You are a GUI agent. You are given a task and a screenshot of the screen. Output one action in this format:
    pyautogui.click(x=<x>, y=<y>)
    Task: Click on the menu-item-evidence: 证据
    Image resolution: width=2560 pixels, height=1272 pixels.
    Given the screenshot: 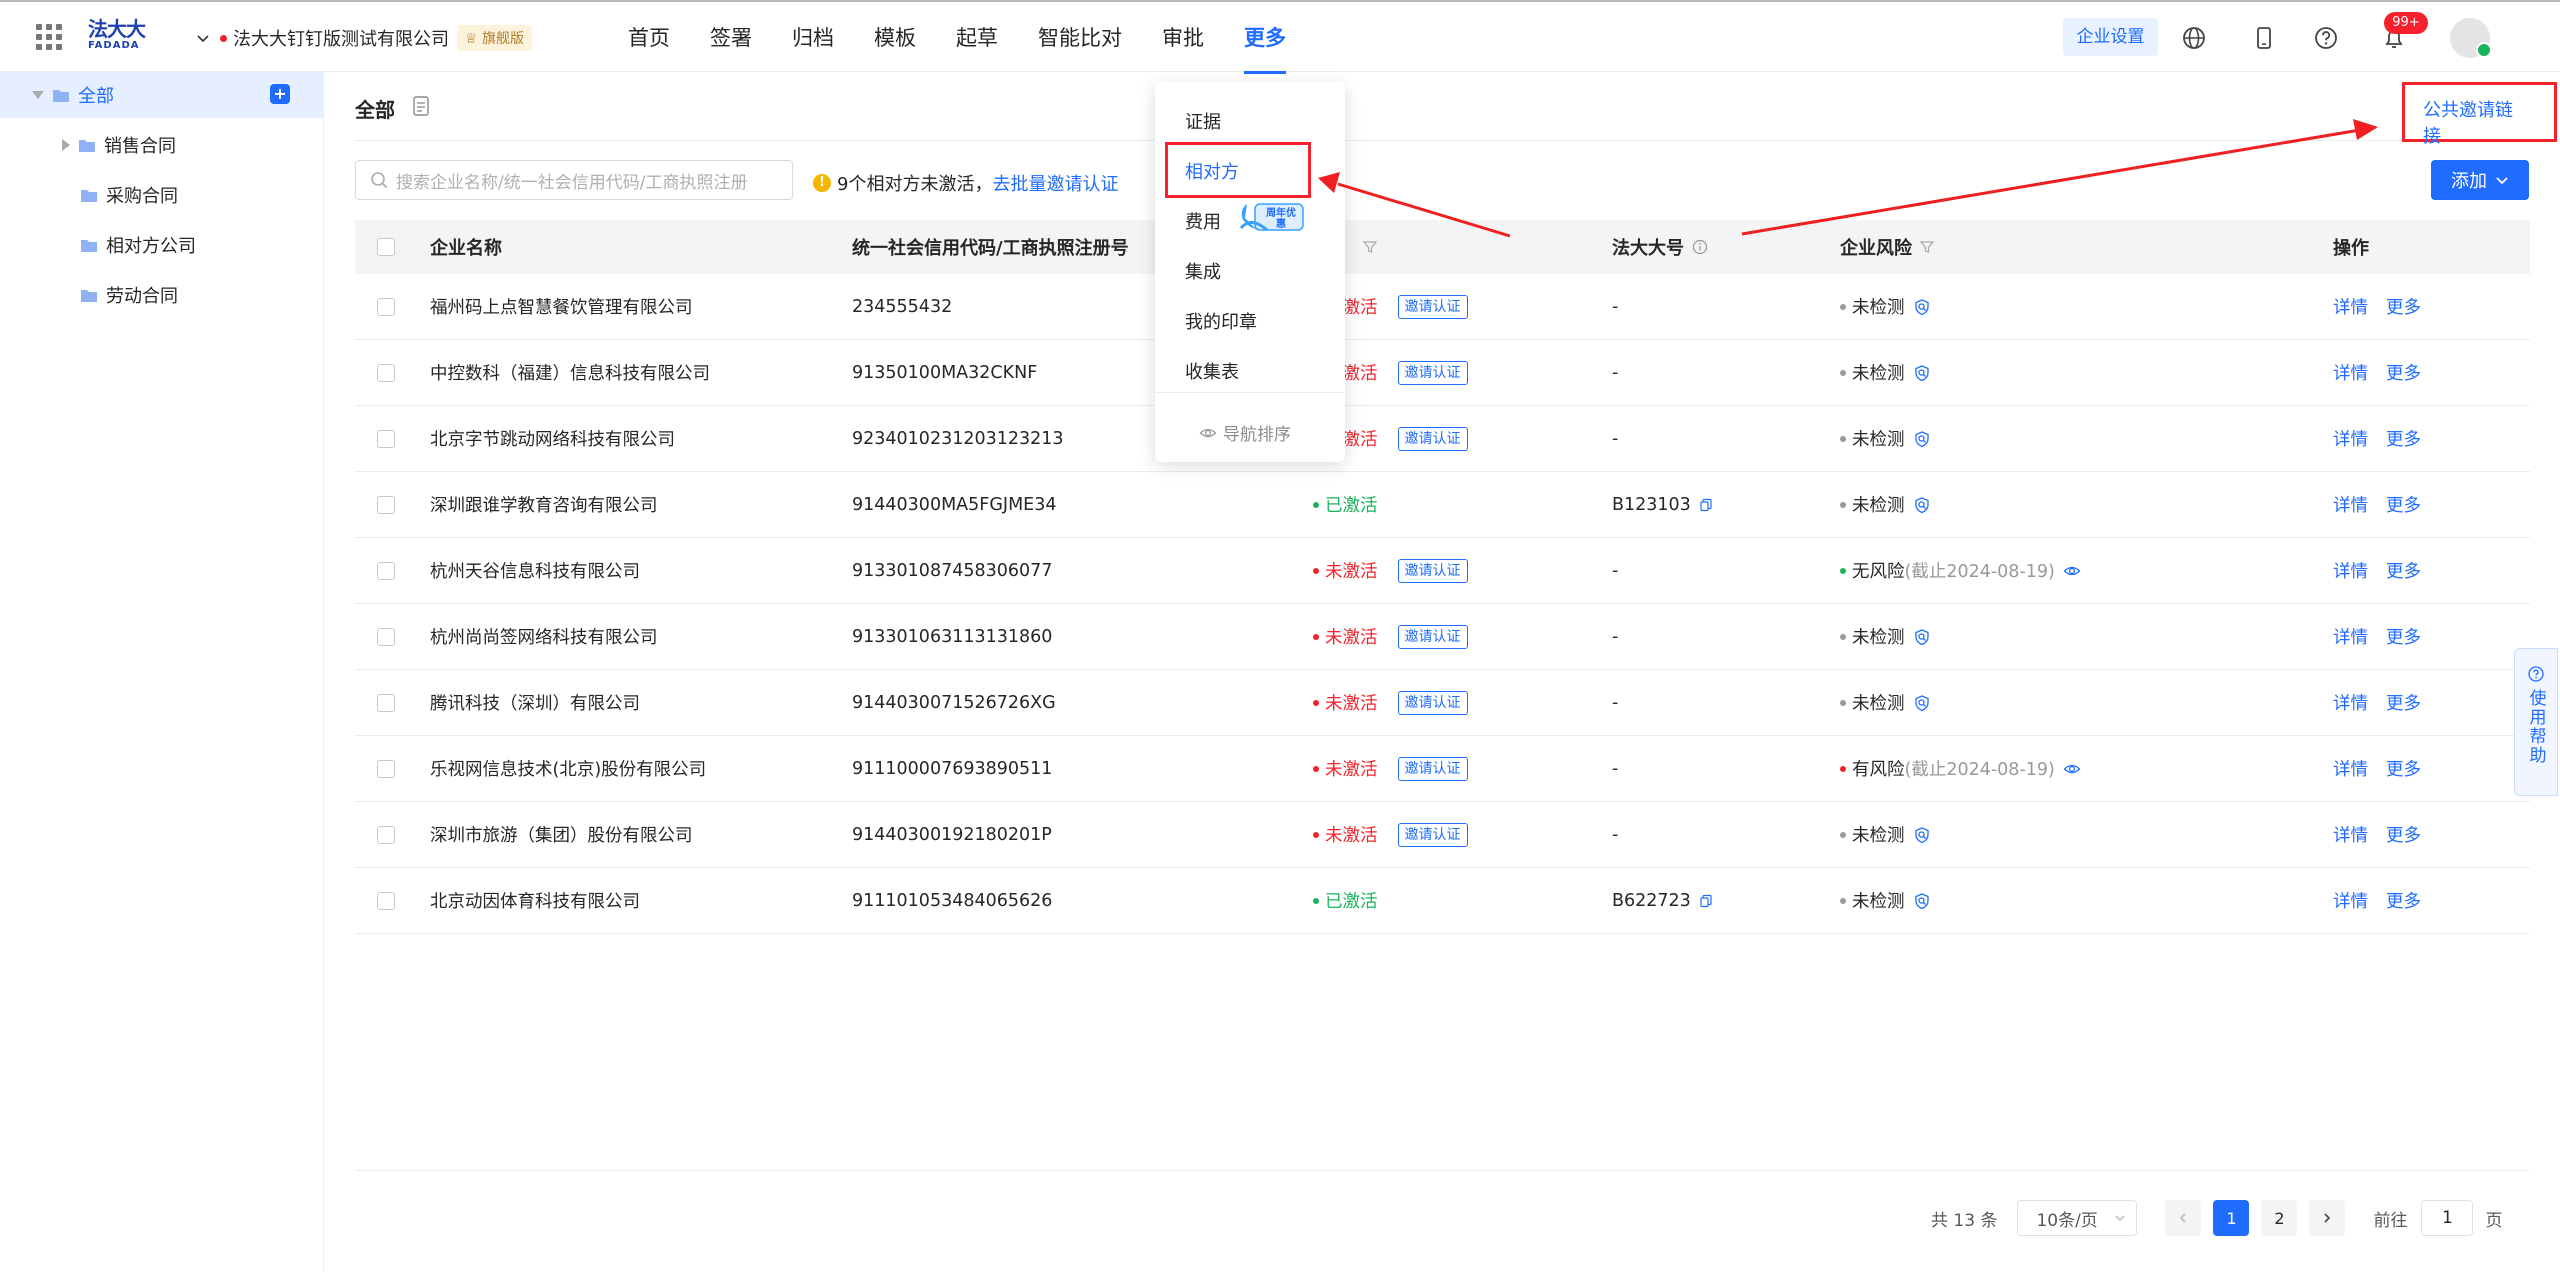 What is the action you would take?
    pyautogui.click(x=1203, y=121)
    